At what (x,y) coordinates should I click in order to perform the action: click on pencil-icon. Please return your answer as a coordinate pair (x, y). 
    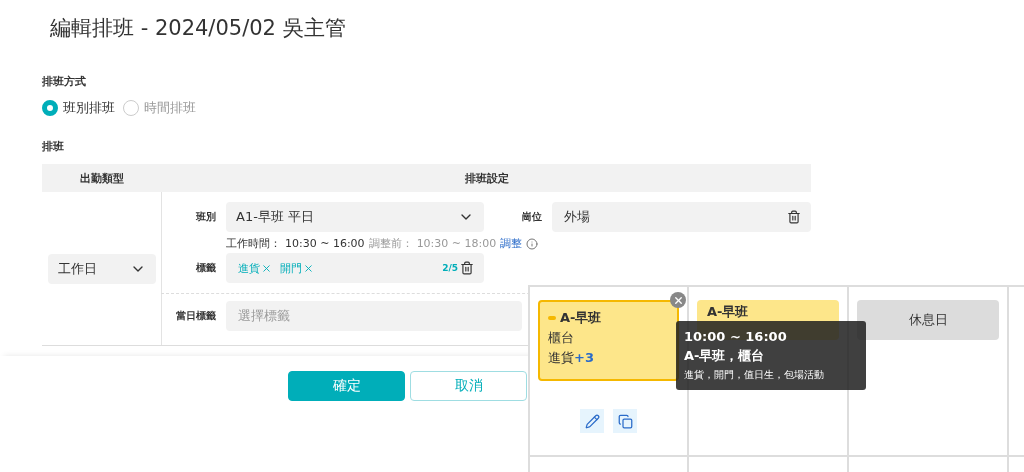
    Looking at the image, I should click on (592, 421).